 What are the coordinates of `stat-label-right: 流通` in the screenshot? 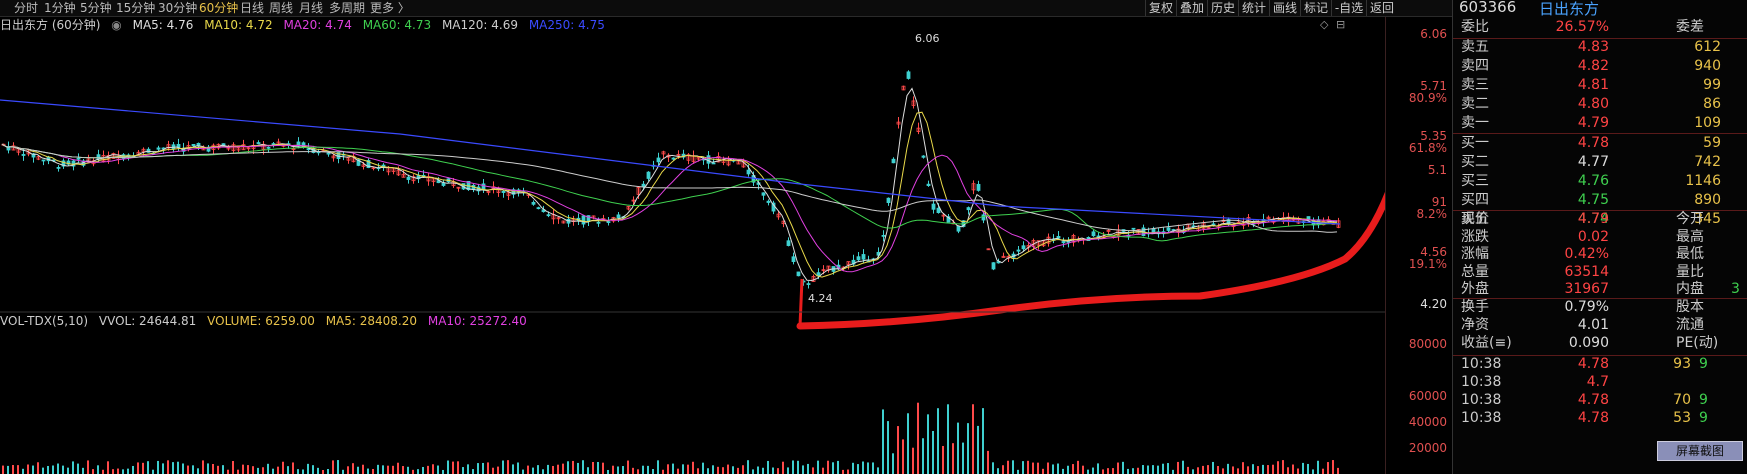 It's located at (1690, 325).